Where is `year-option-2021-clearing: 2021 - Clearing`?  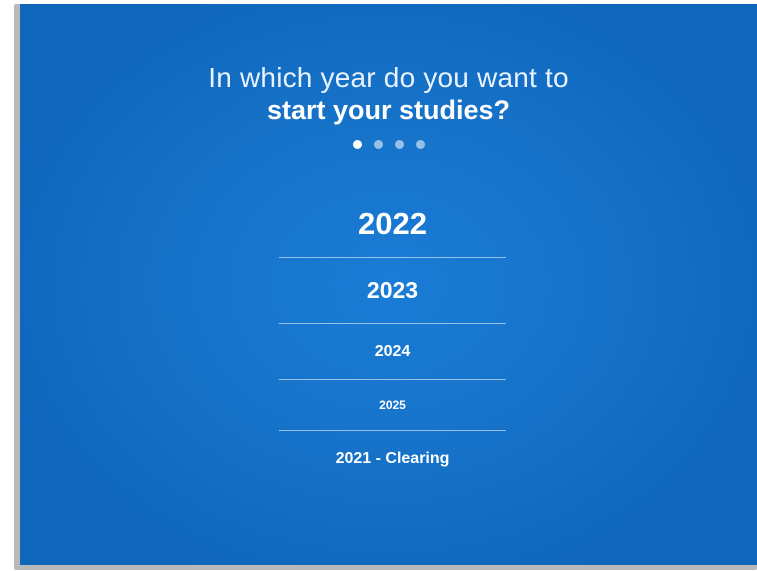
year-option-2021-clearing: 2021 - Clearing is located at coordinates (392, 459).